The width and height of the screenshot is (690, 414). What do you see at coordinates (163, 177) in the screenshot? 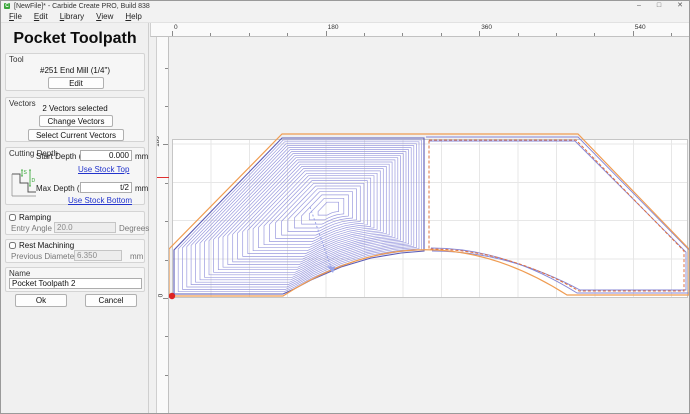
I see `ruler-position-indicator` at bounding box center [163, 177].